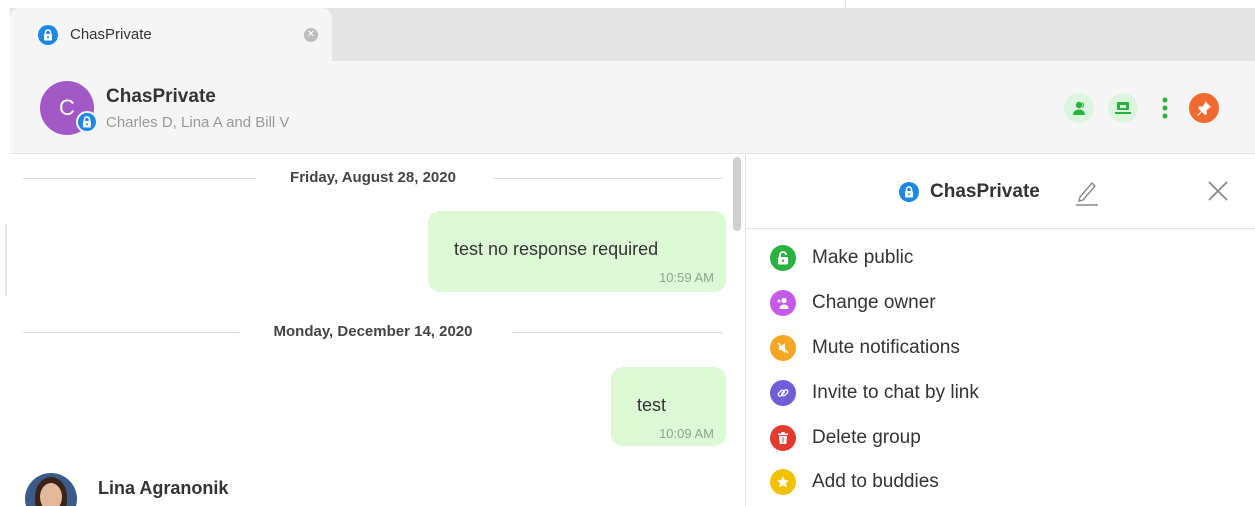  I want to click on mute-icon, so click(783, 348).